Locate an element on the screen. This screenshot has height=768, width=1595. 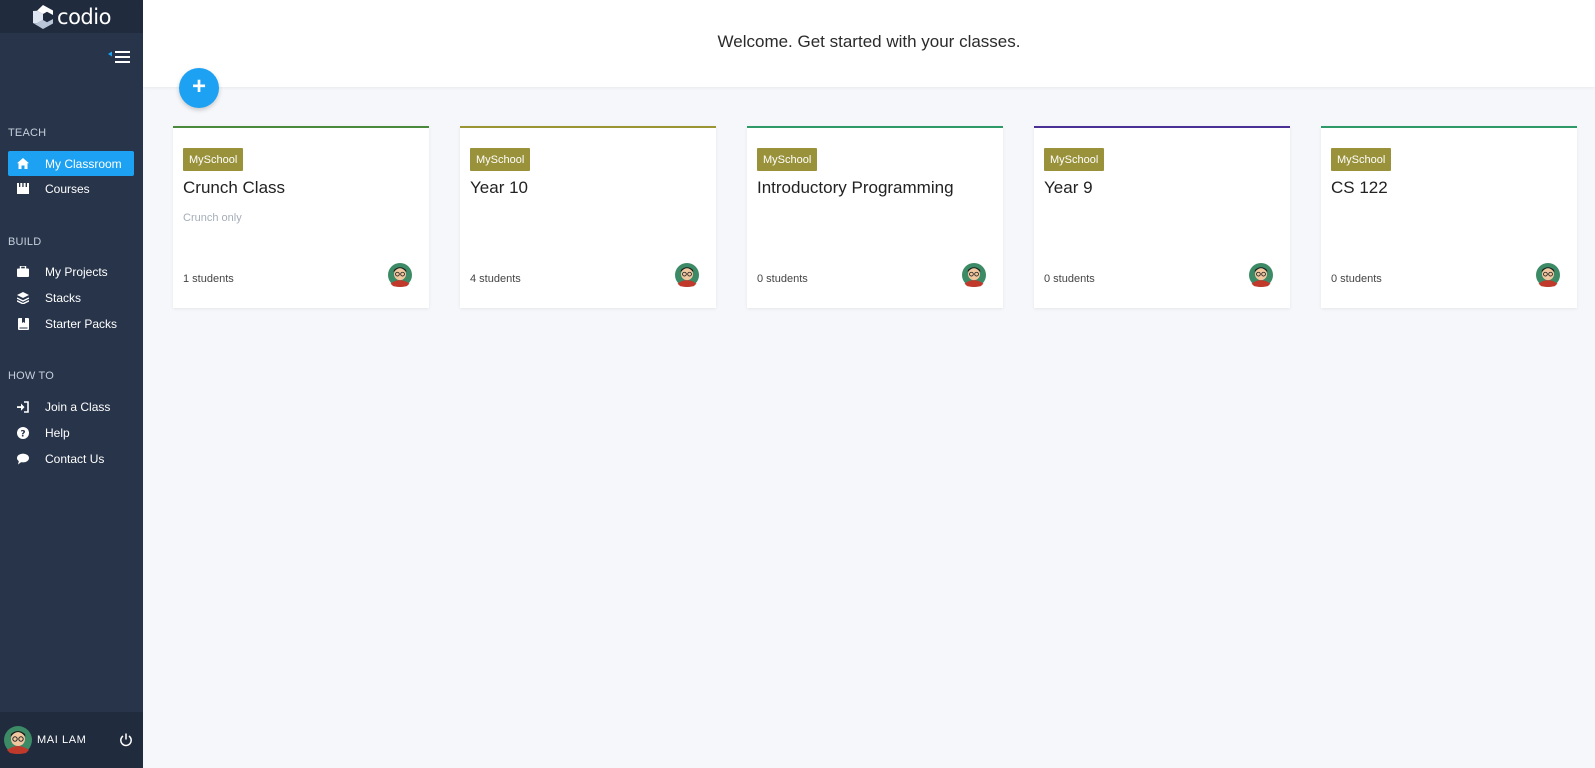
sidebar-item-label: Courses is located at coordinates (67, 188).